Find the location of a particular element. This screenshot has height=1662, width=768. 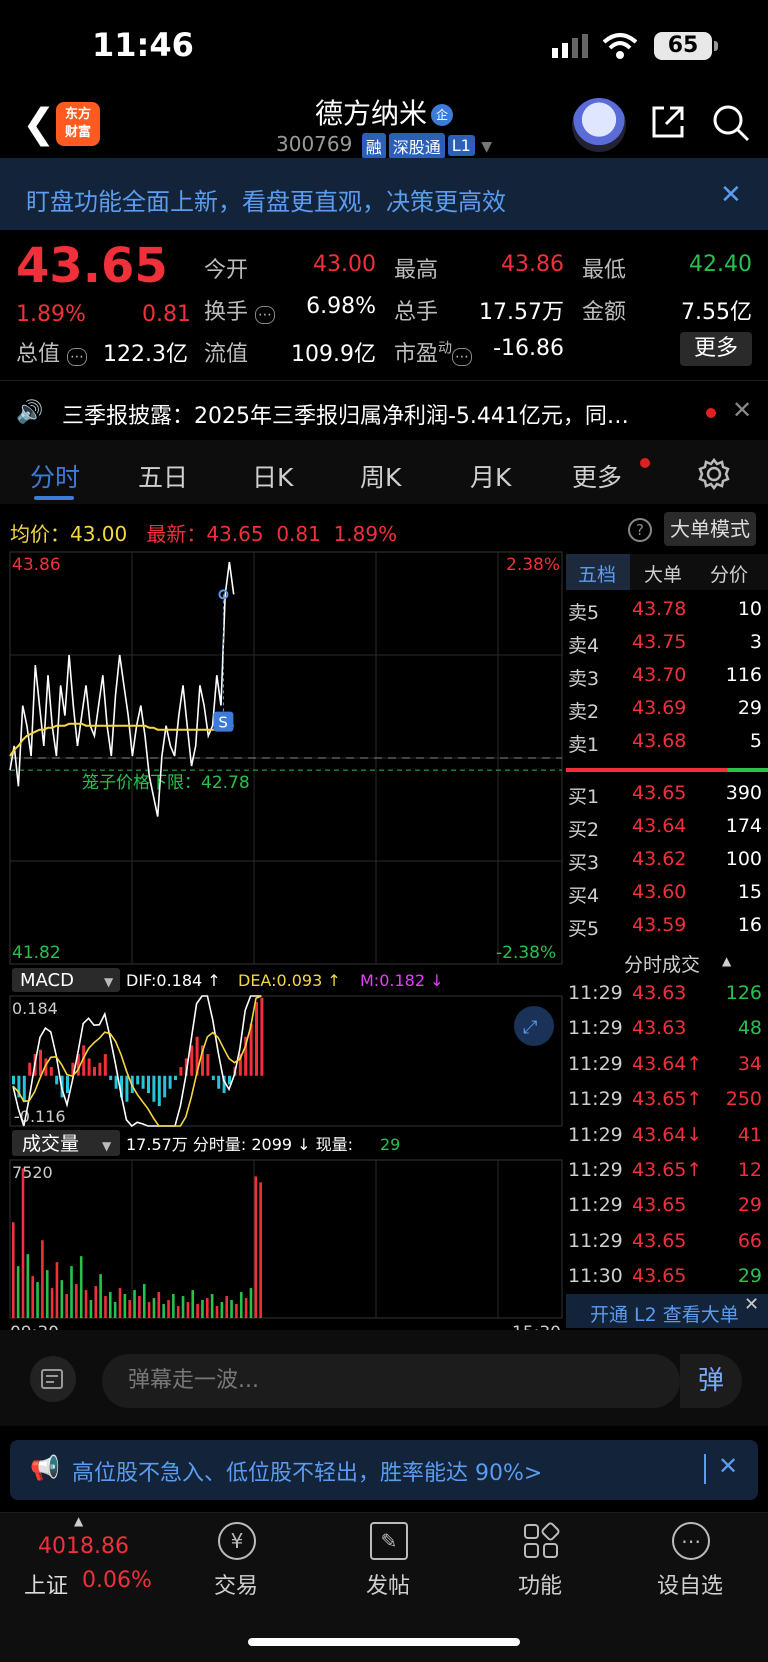

buy-level-row: 买3 43.62 100 is located at coordinates (667, 861).